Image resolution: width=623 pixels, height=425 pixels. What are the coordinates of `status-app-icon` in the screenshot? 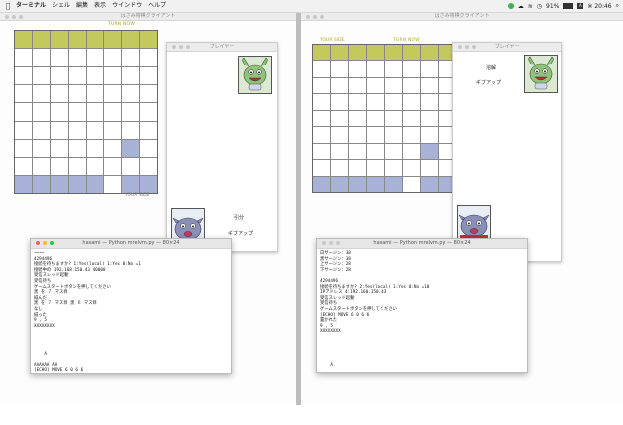 It's located at (510, 6).